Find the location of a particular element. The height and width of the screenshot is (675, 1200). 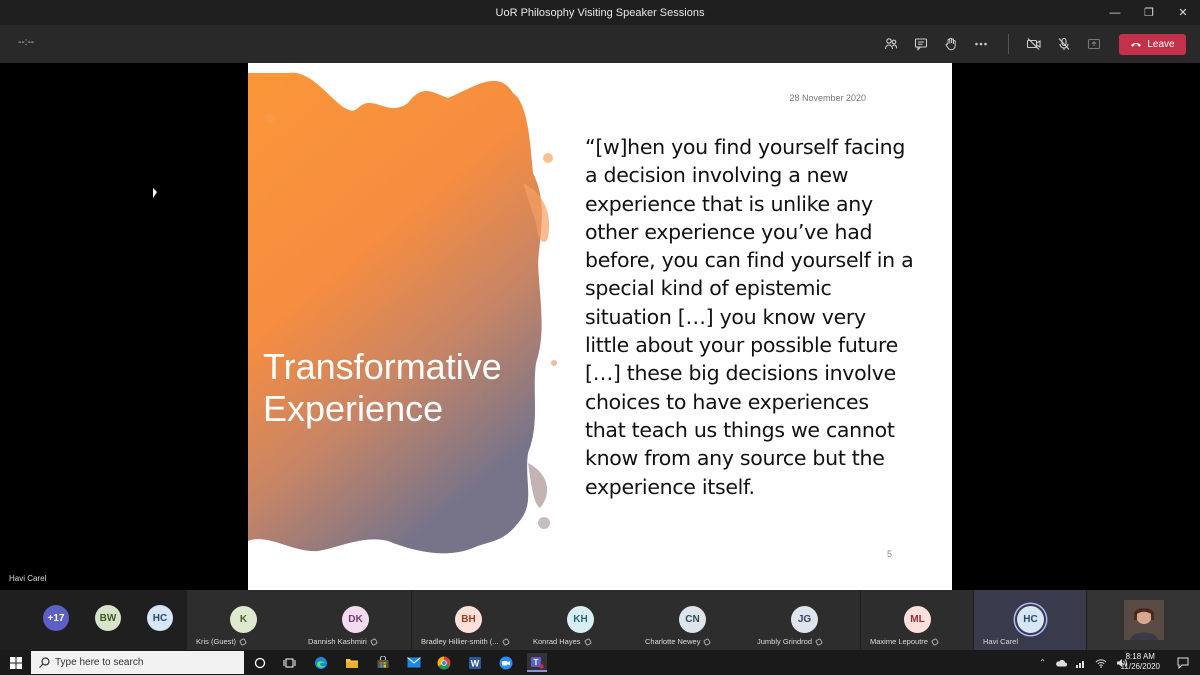

tray-expand-icon: ⌃ is located at coordinates (1042, 662).